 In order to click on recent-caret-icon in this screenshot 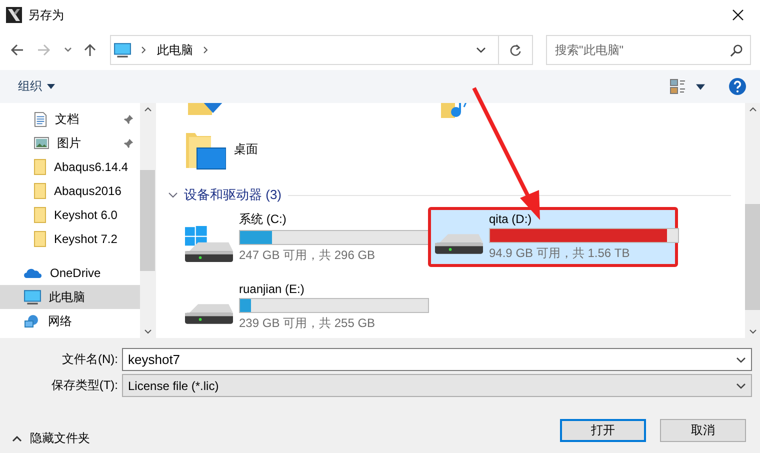, I will do `click(68, 50)`.